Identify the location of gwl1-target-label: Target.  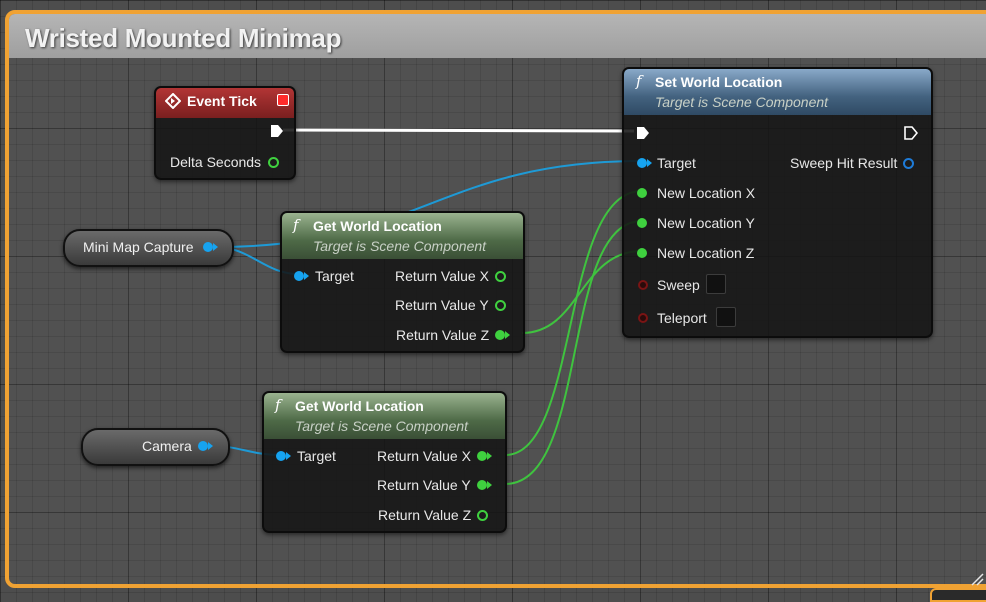
(334, 276).